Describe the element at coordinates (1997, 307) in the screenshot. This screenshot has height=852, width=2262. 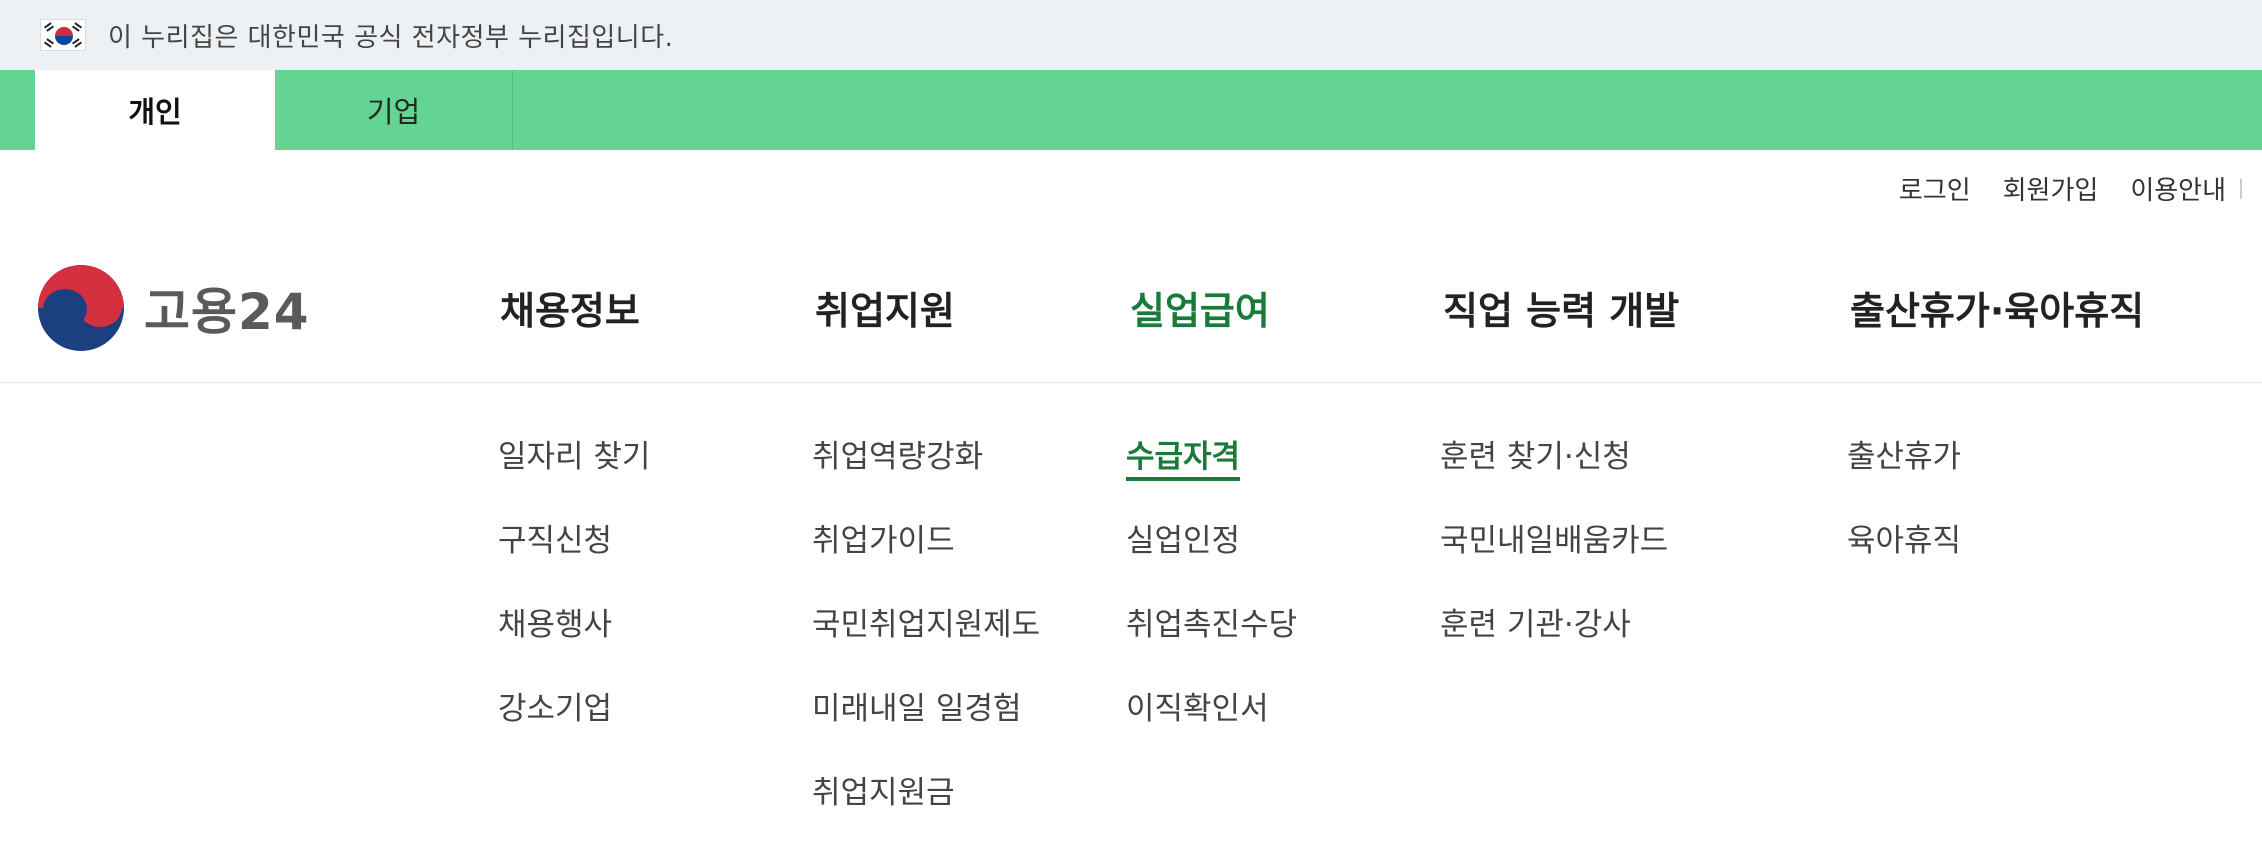
I see `nav-item-maternity-parental-leave: 출산휴가·육아휴직` at that location.